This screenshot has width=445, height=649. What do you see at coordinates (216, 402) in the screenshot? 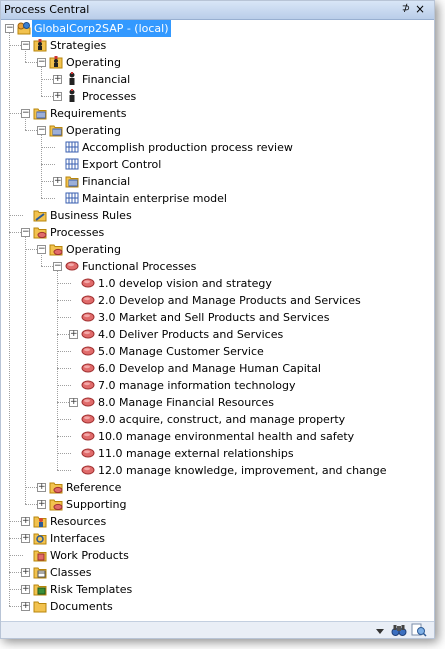
I see `tree-node: +8.0 Manage Financial Resources` at bounding box center [216, 402].